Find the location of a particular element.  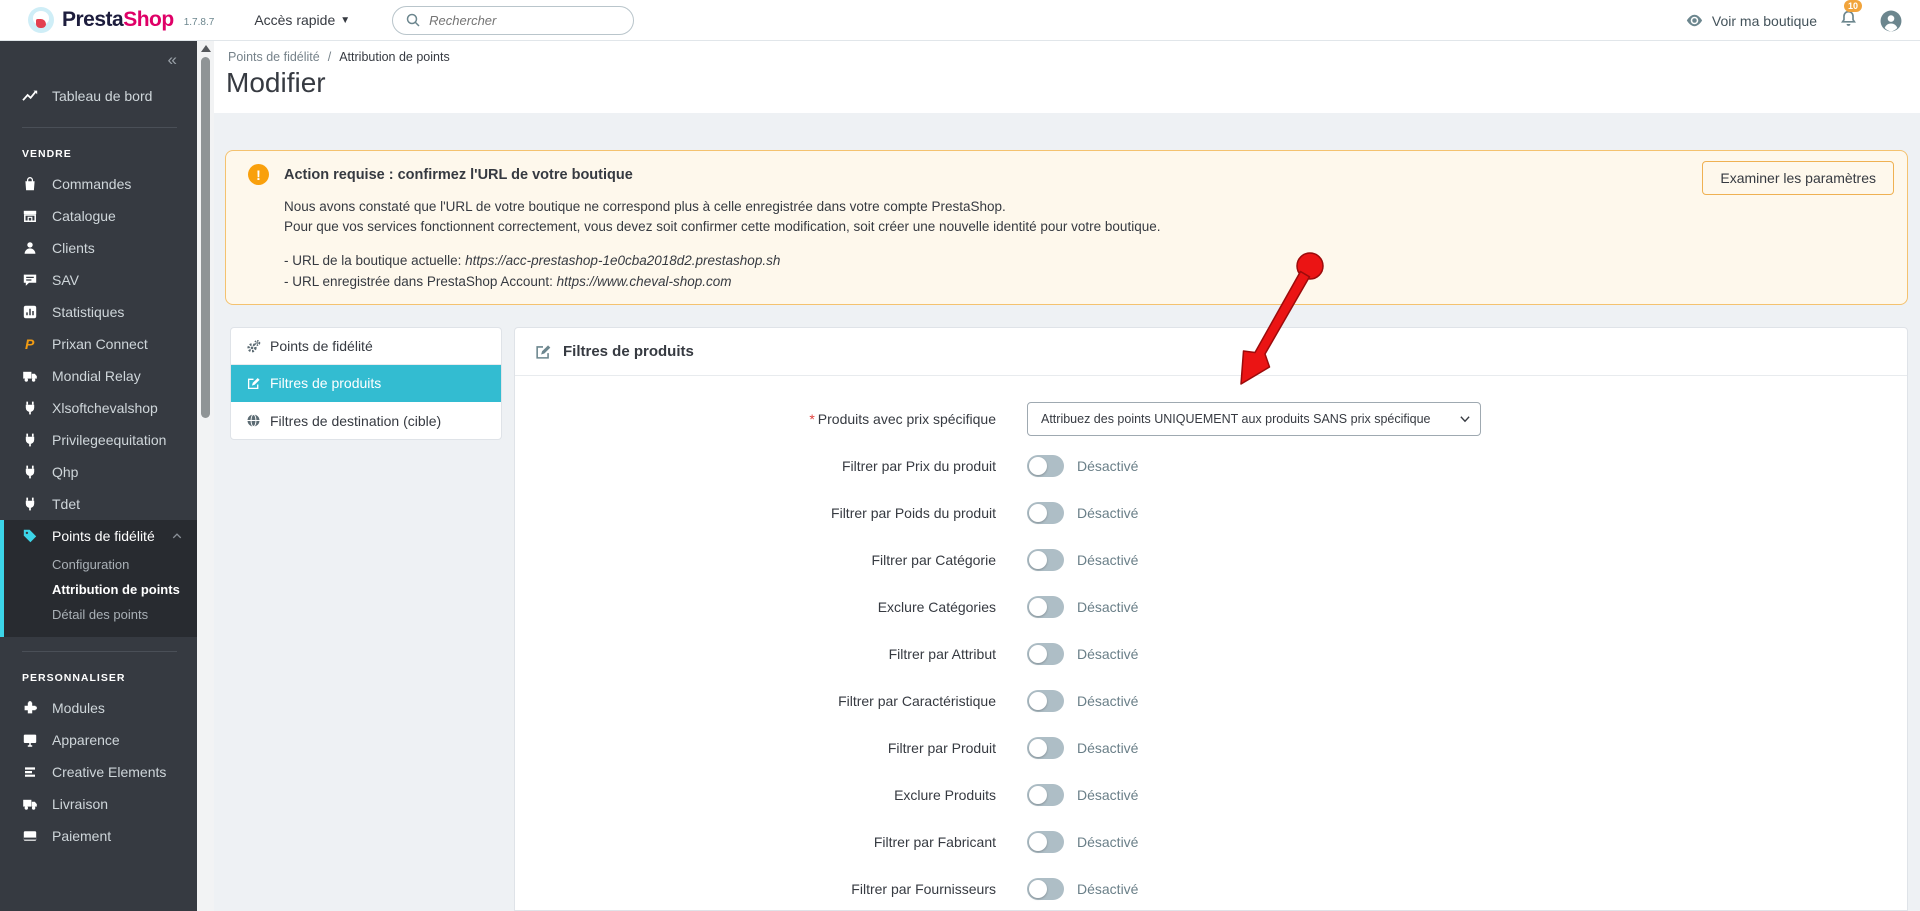

sidebar-item-prixan-connect: P Prixan Connect is located at coordinates (98, 344).